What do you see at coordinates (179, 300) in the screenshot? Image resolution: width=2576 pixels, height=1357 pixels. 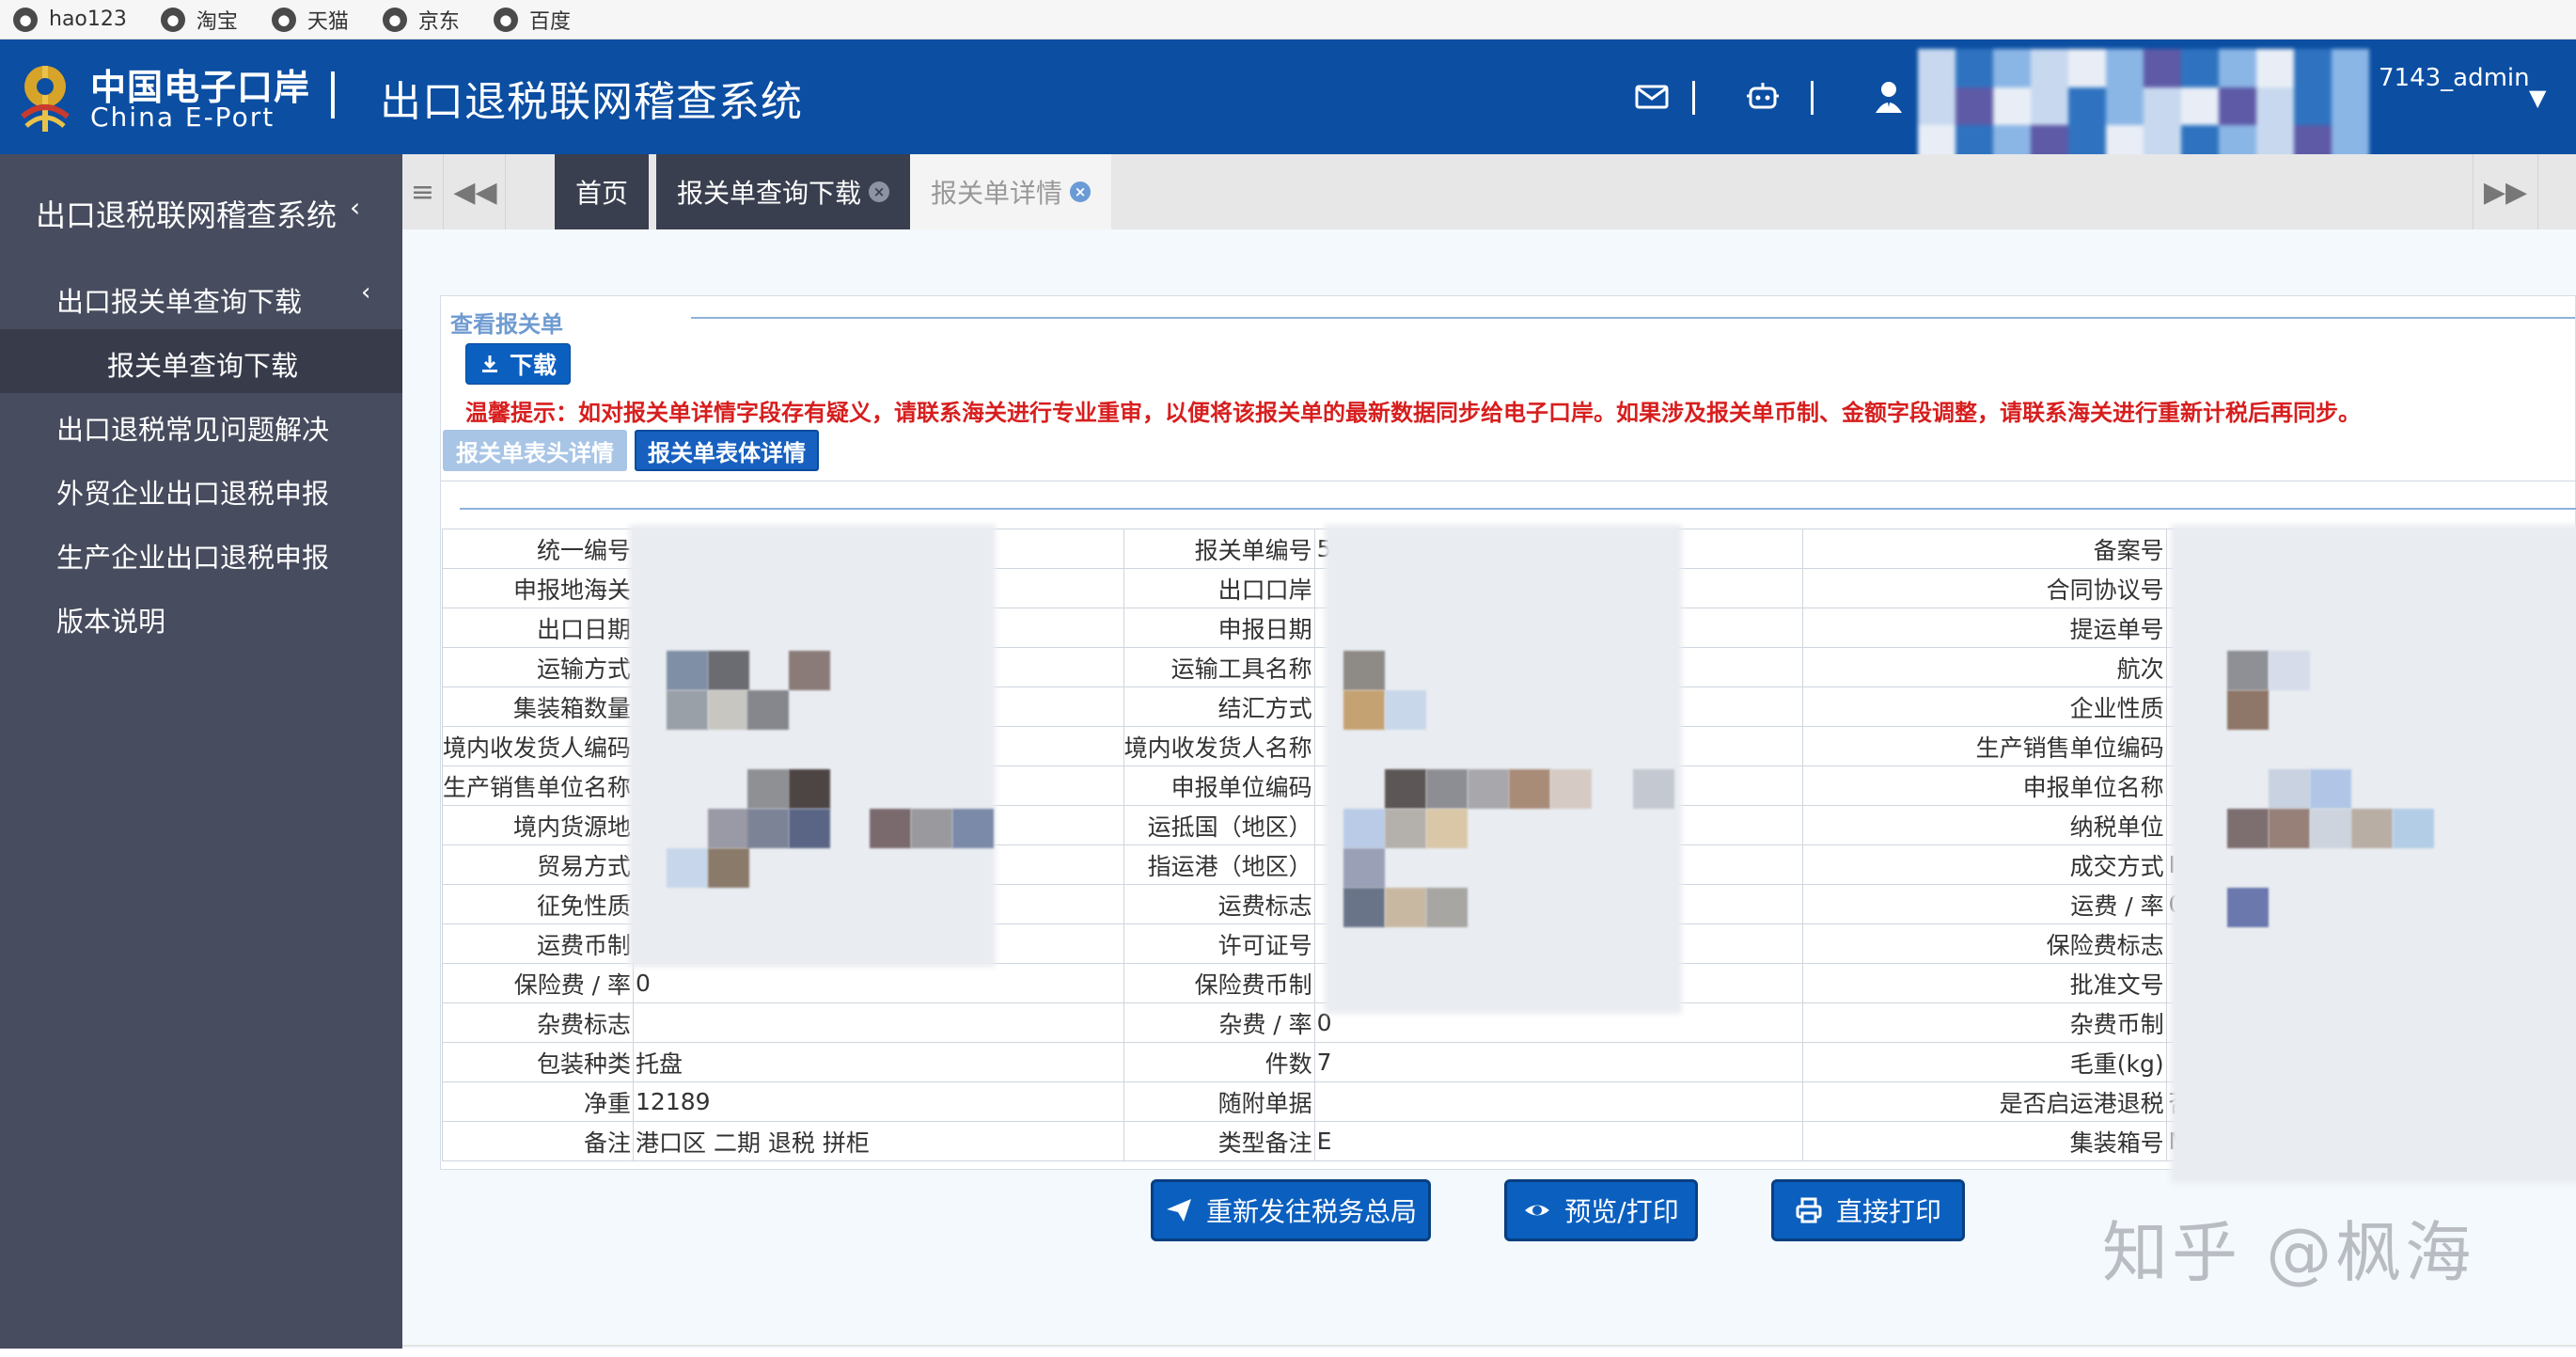 I see `sidebar-item-export-declaration: 出口报关单查询下载` at bounding box center [179, 300].